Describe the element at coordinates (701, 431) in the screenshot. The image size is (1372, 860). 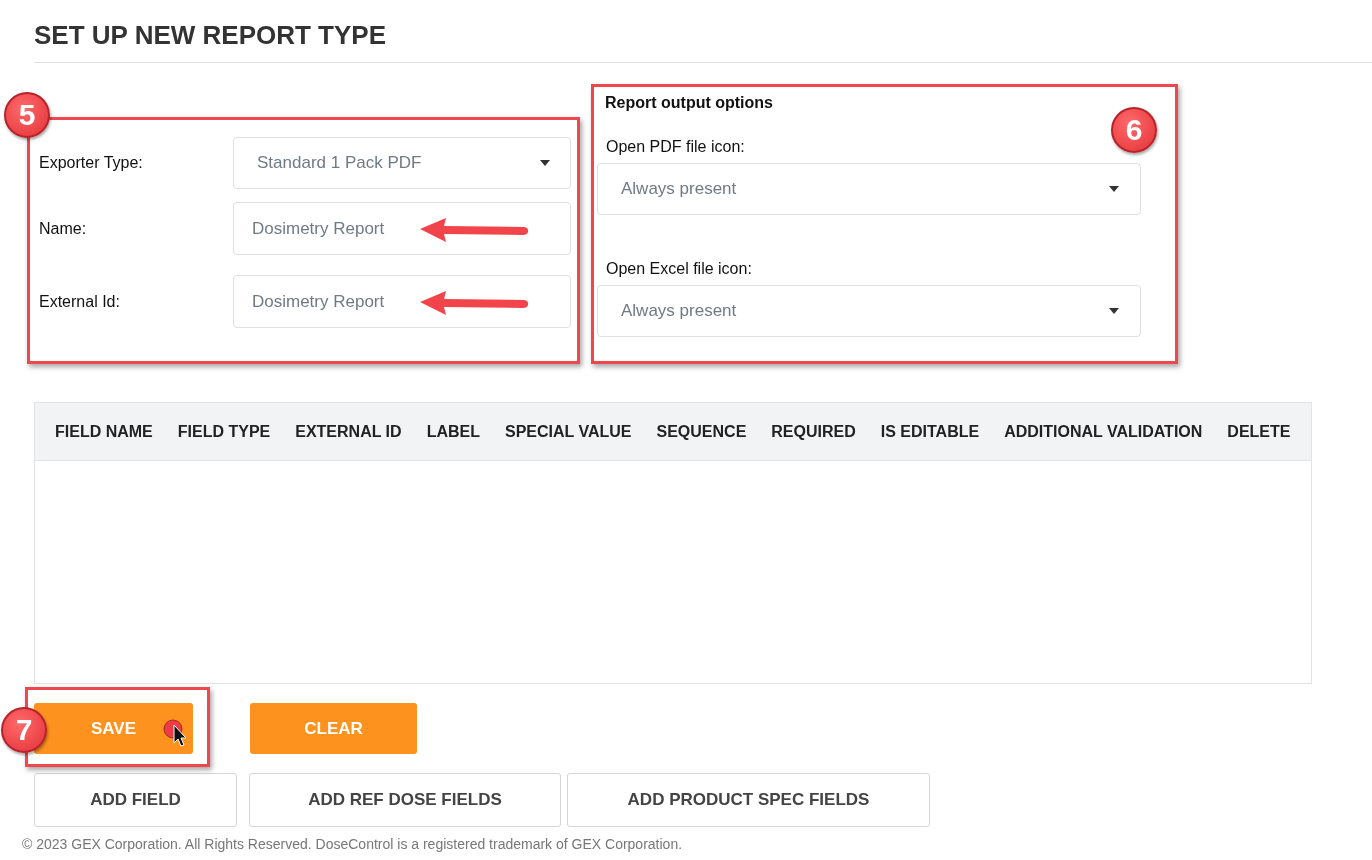
I see `column-header: SEQUENCE` at that location.